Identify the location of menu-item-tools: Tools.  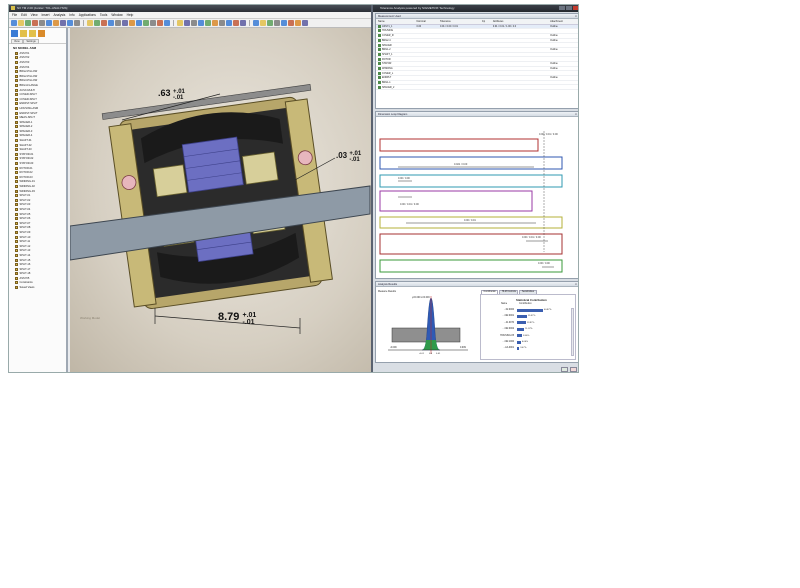
(103, 15).